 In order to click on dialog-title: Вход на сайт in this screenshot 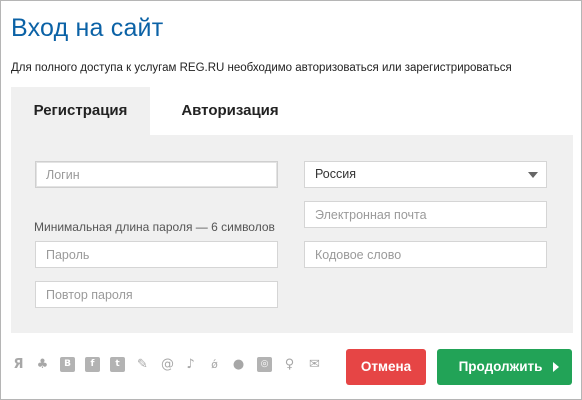, I will do `click(87, 28)`.